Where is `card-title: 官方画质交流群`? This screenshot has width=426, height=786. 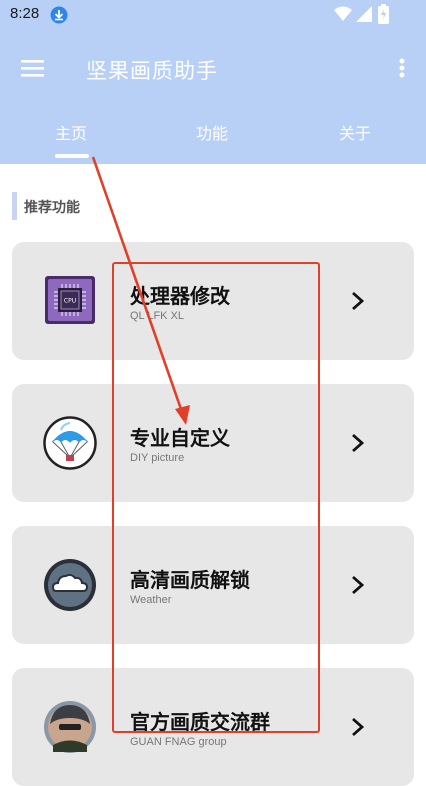
card-title: 官方画质交流群 is located at coordinates (200, 722).